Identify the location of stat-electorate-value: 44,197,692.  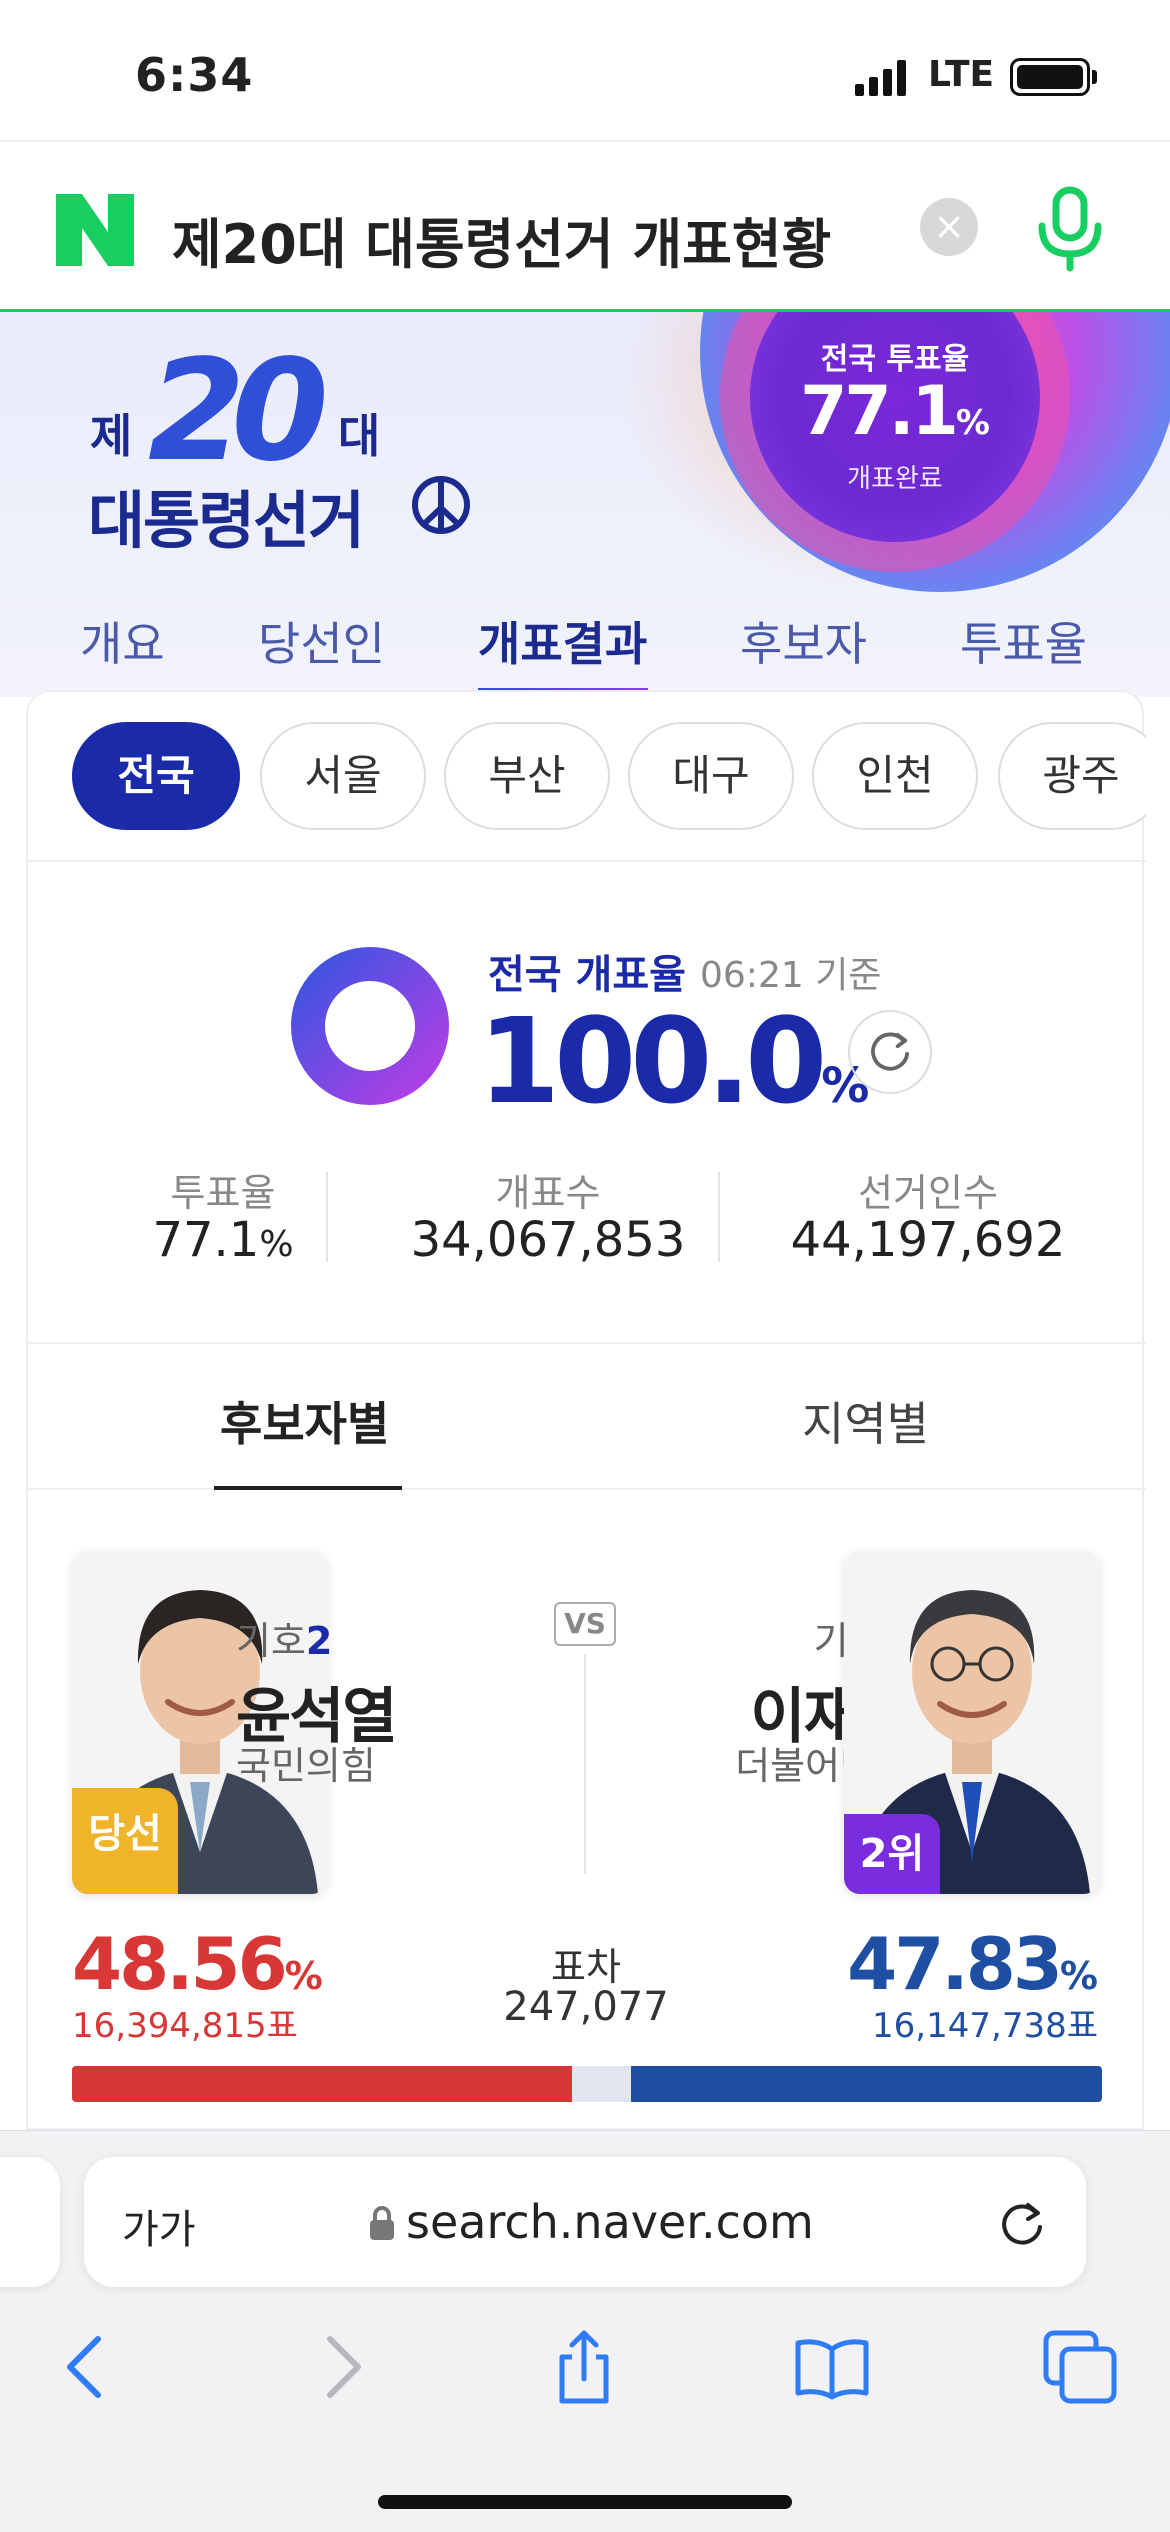
(928, 1240).